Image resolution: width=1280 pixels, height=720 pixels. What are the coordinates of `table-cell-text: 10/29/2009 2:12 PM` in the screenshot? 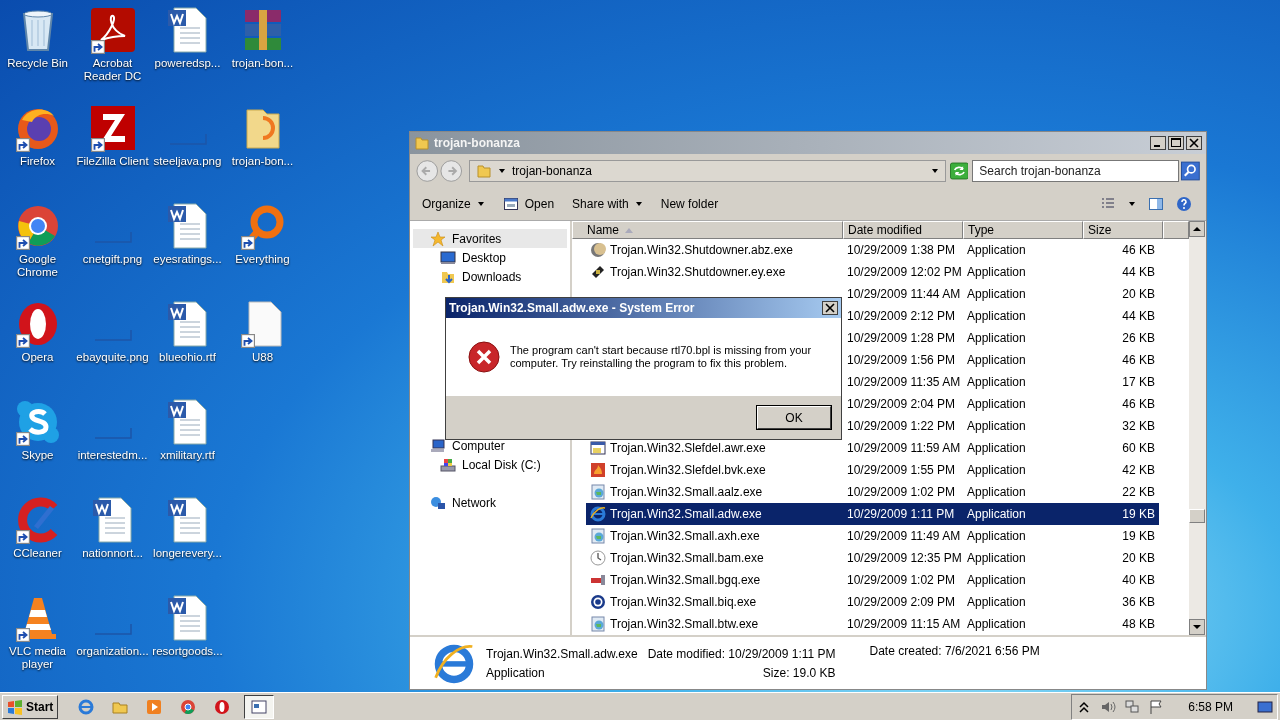 It's located at (901, 316).